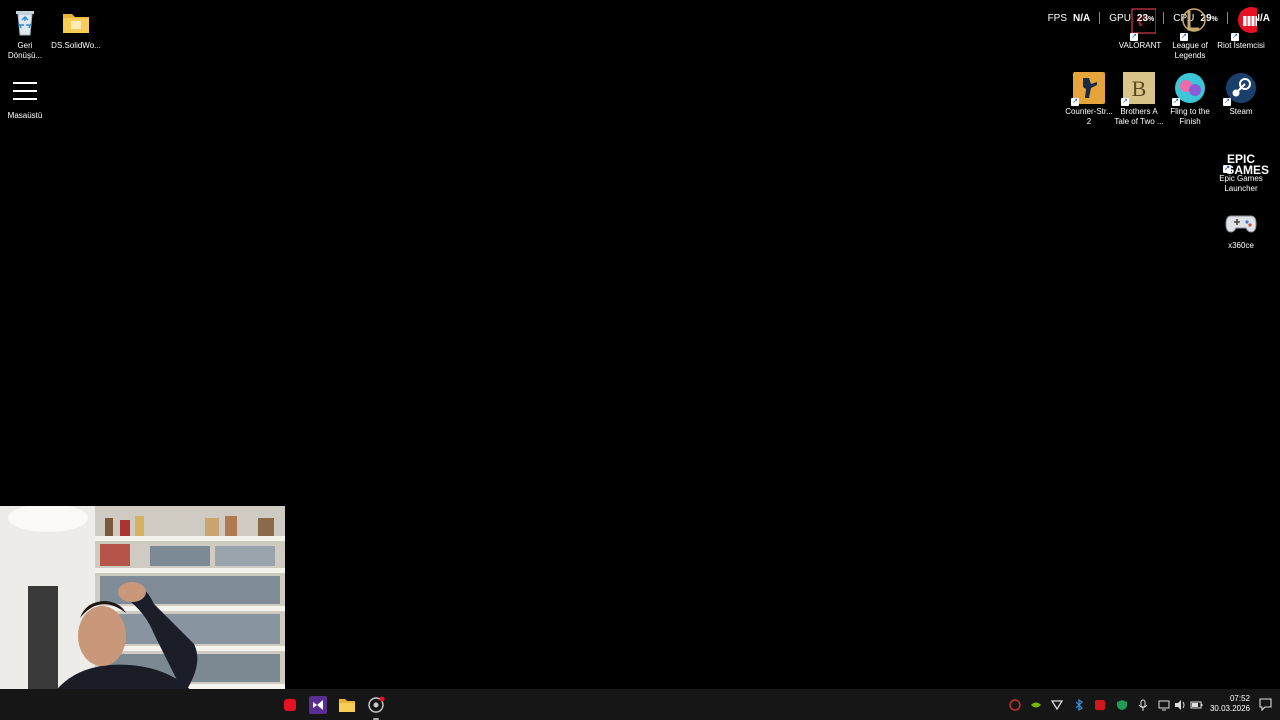 The height and width of the screenshot is (720, 1280). What do you see at coordinates (1082, 18) in the screenshot?
I see `fps-value: N/A` at bounding box center [1082, 18].